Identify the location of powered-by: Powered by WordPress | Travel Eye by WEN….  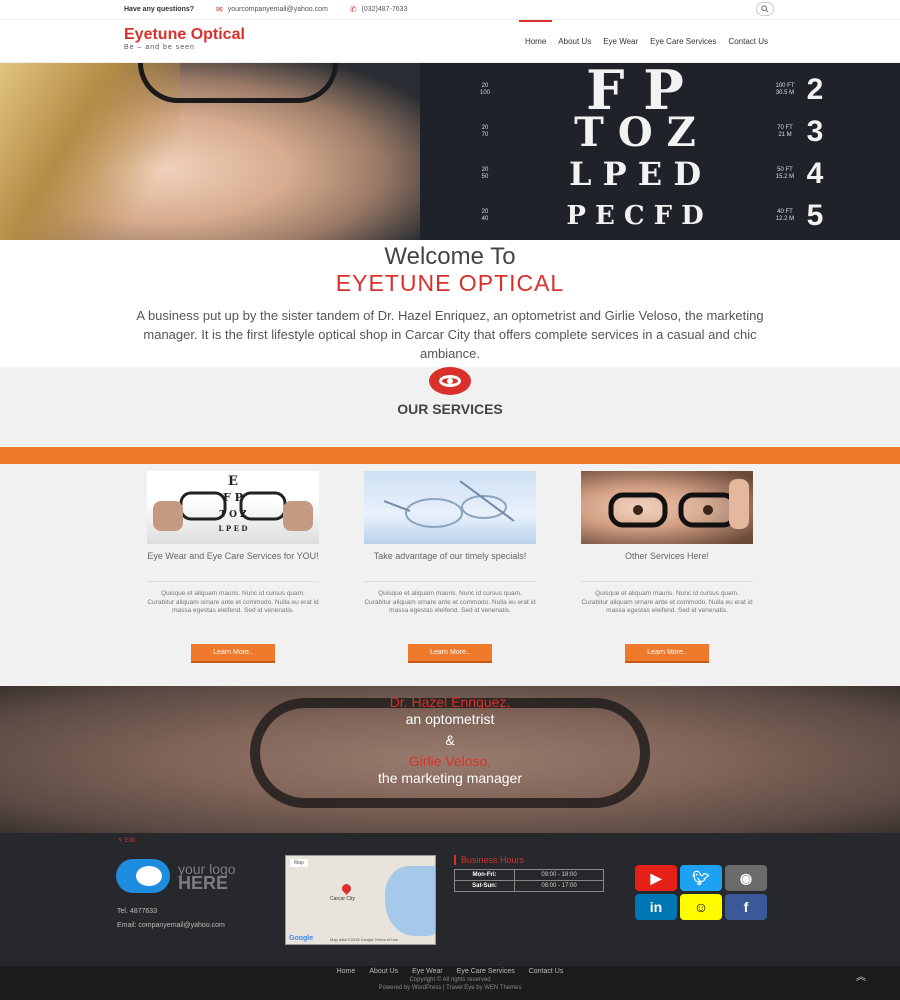
(450, 988).